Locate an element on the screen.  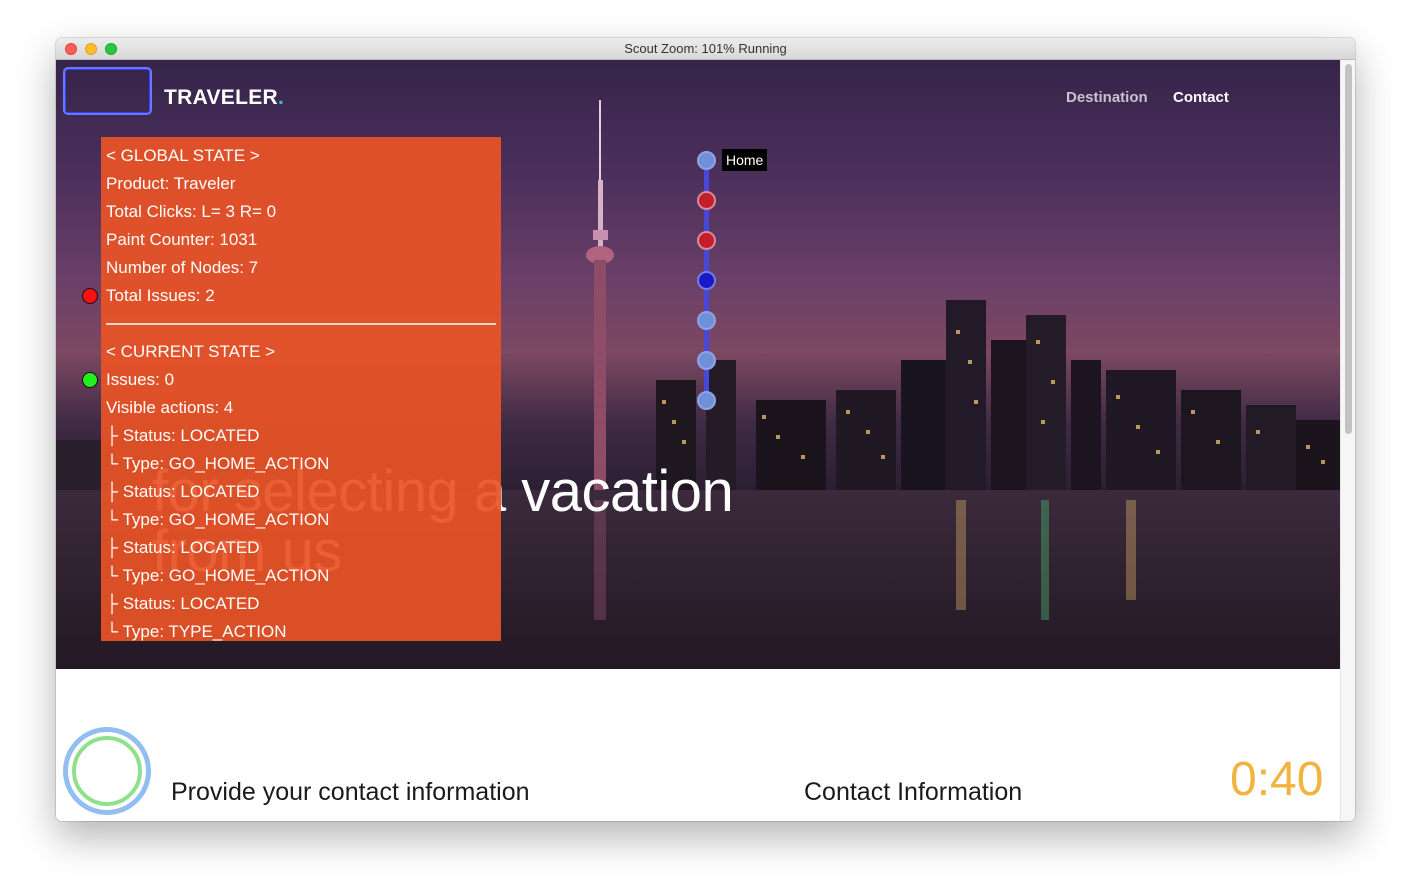
global-state-heading: < GLOBAL STATE > is located at coordinates (183, 155).